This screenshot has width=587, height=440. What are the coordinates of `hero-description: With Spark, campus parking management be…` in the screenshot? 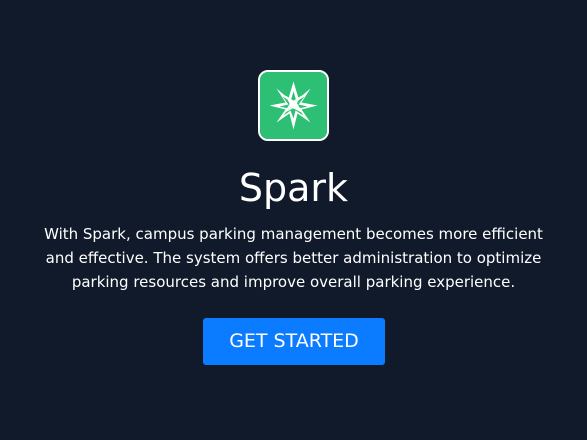 It's located at (293, 258).